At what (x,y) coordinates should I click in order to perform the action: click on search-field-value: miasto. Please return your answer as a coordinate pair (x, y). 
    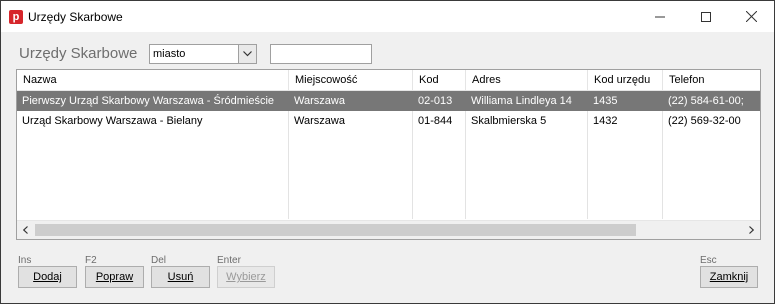
    Looking at the image, I should click on (169, 54).